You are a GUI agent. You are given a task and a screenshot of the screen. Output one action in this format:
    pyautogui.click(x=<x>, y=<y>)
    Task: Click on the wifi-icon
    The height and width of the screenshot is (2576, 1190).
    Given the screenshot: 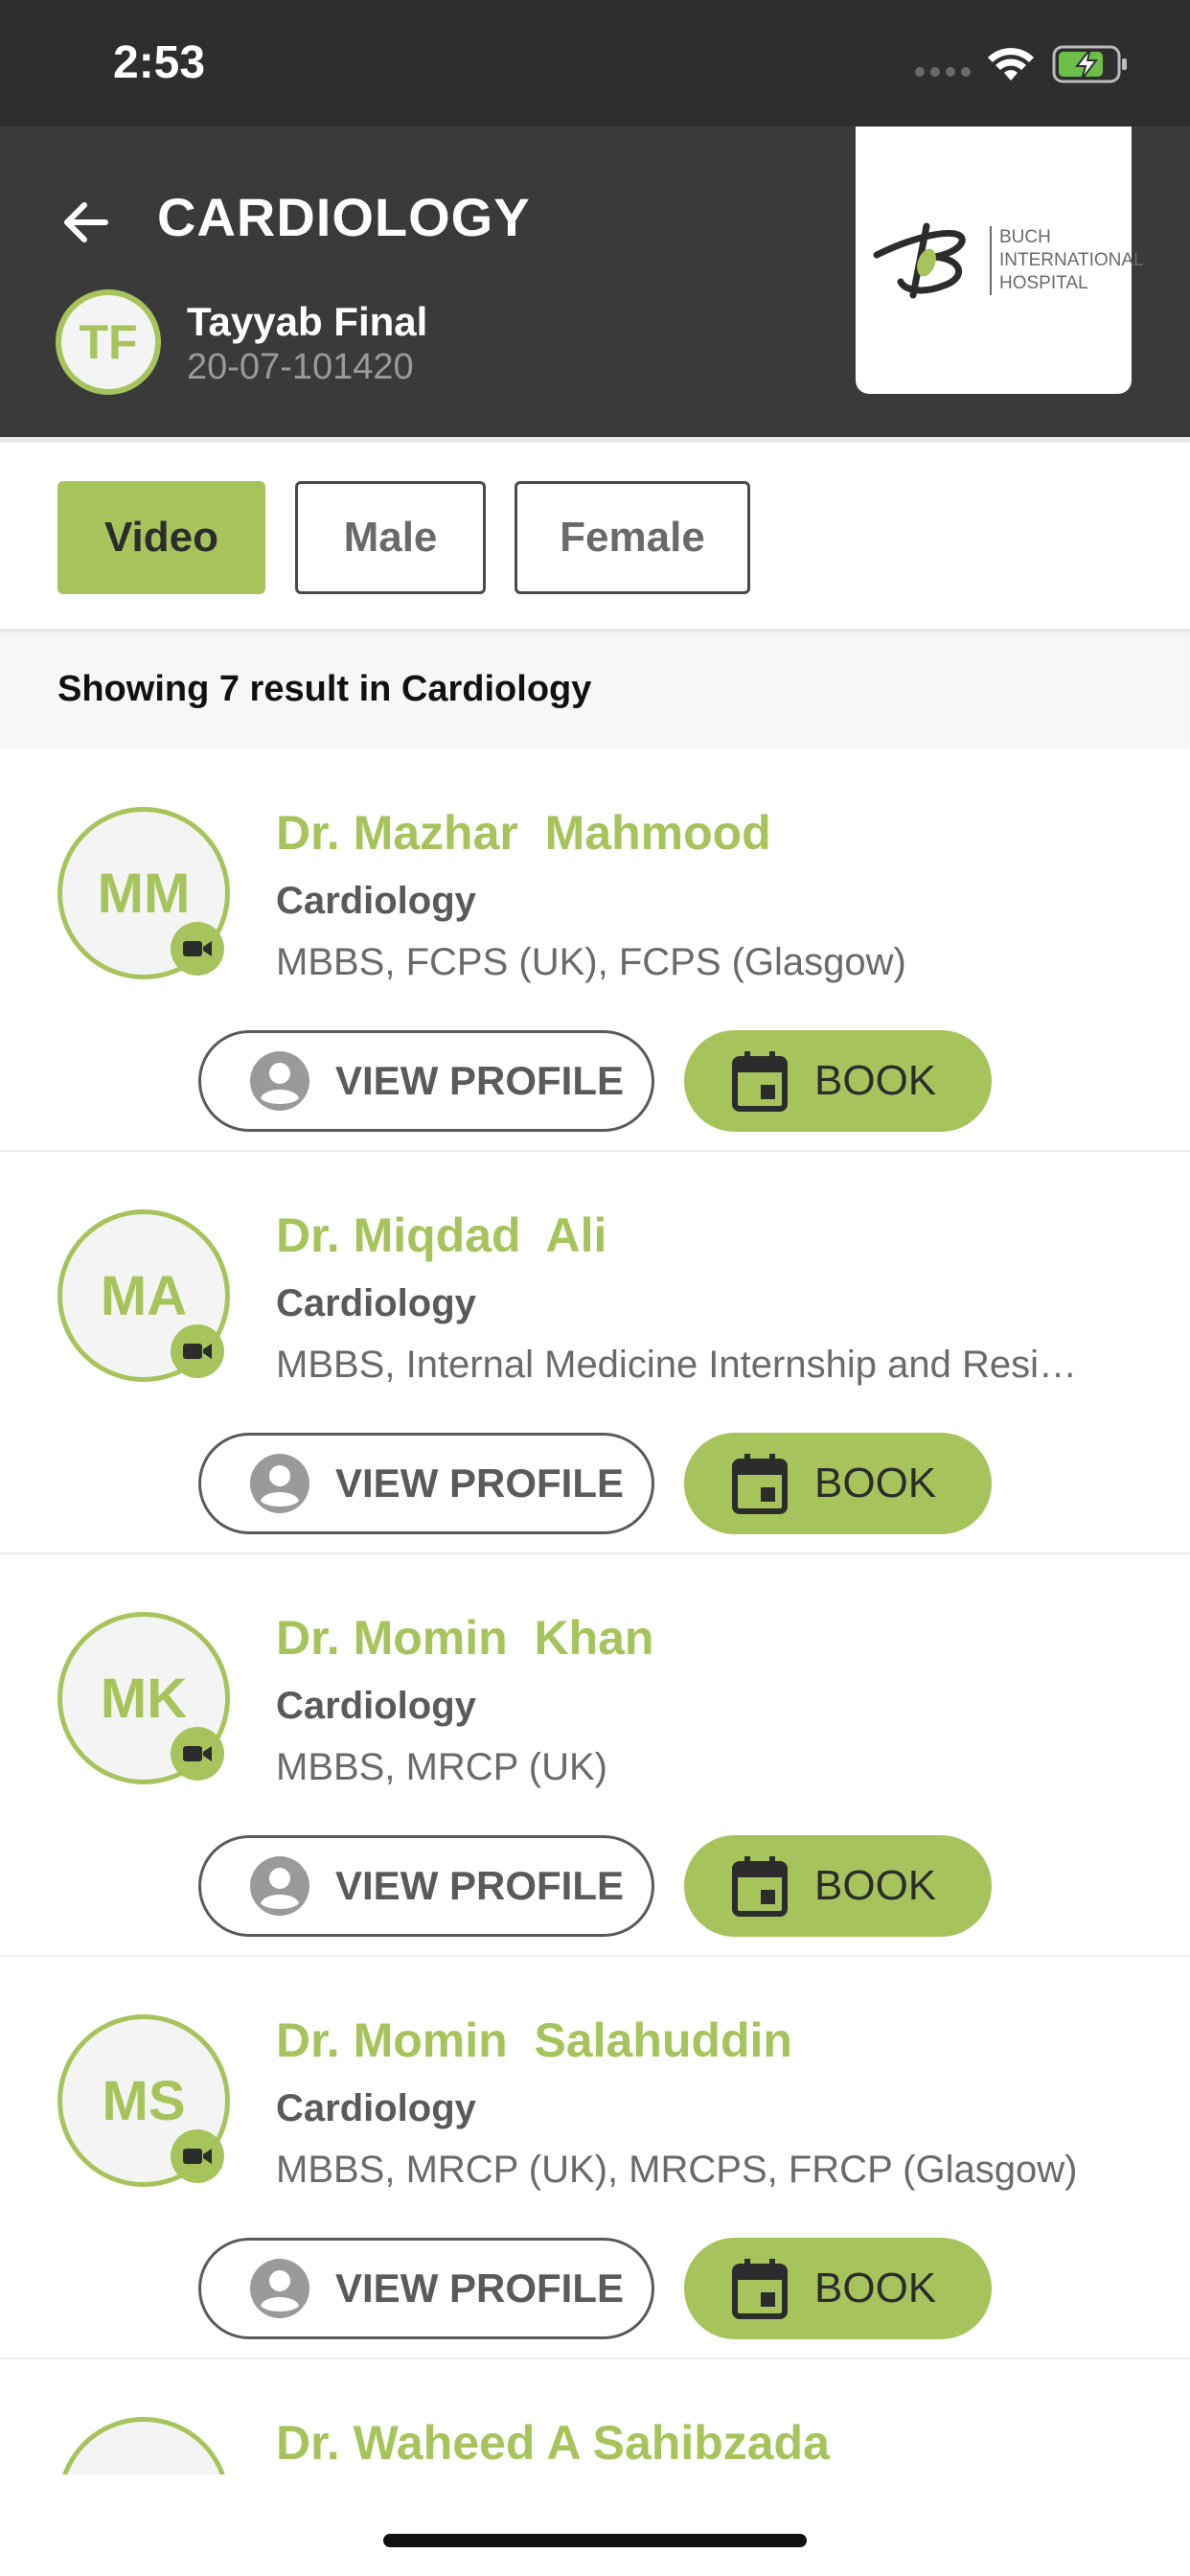 What is the action you would take?
    pyautogui.click(x=1011, y=64)
    